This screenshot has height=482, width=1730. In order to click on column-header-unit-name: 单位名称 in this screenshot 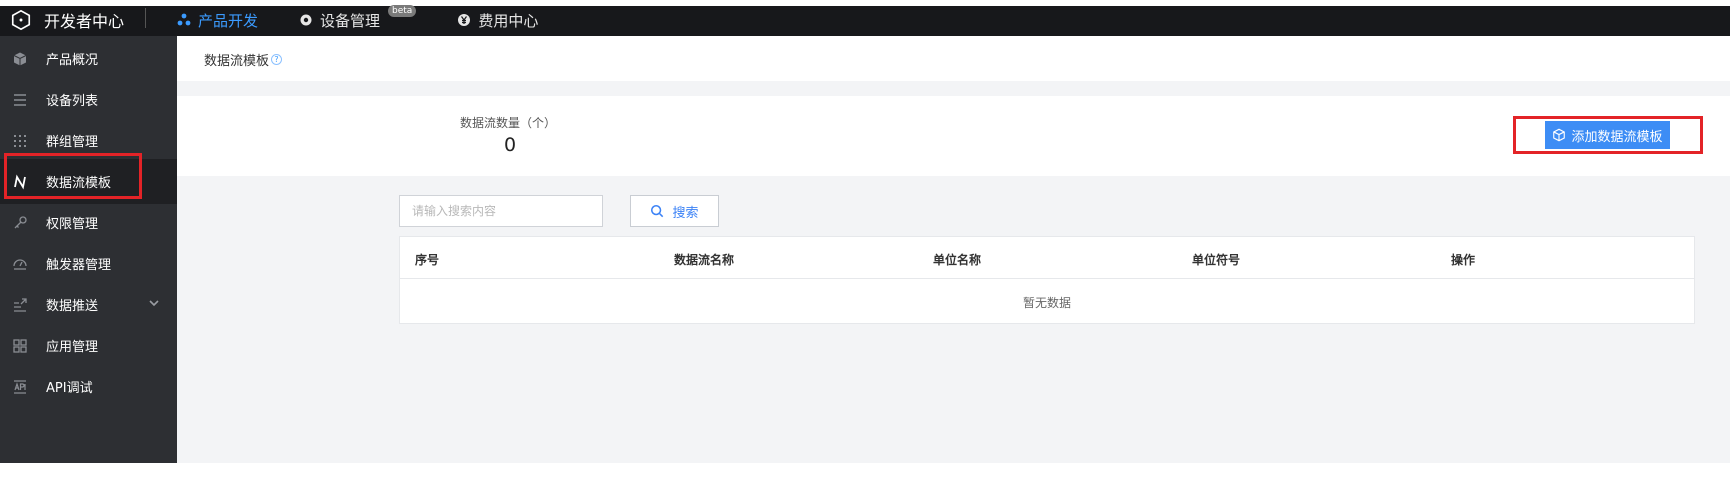, I will do `click(957, 260)`.